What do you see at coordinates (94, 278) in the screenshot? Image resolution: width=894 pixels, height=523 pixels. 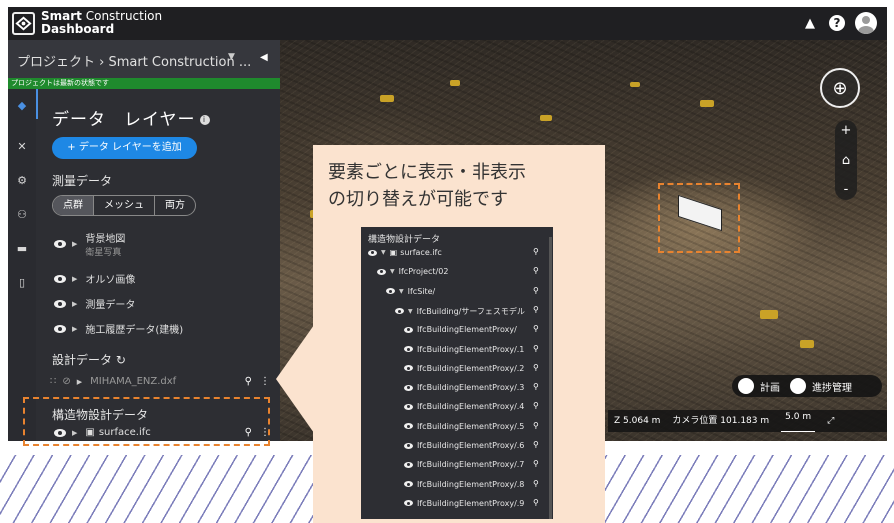 I see `layer-row-ortho: ▶ オルソ画像` at bounding box center [94, 278].